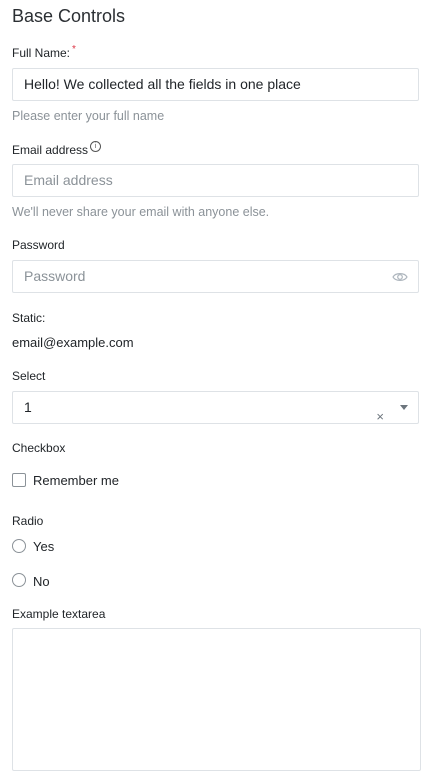 The image size is (426, 781). I want to click on full-name-help: Please enter your full name, so click(88, 116).